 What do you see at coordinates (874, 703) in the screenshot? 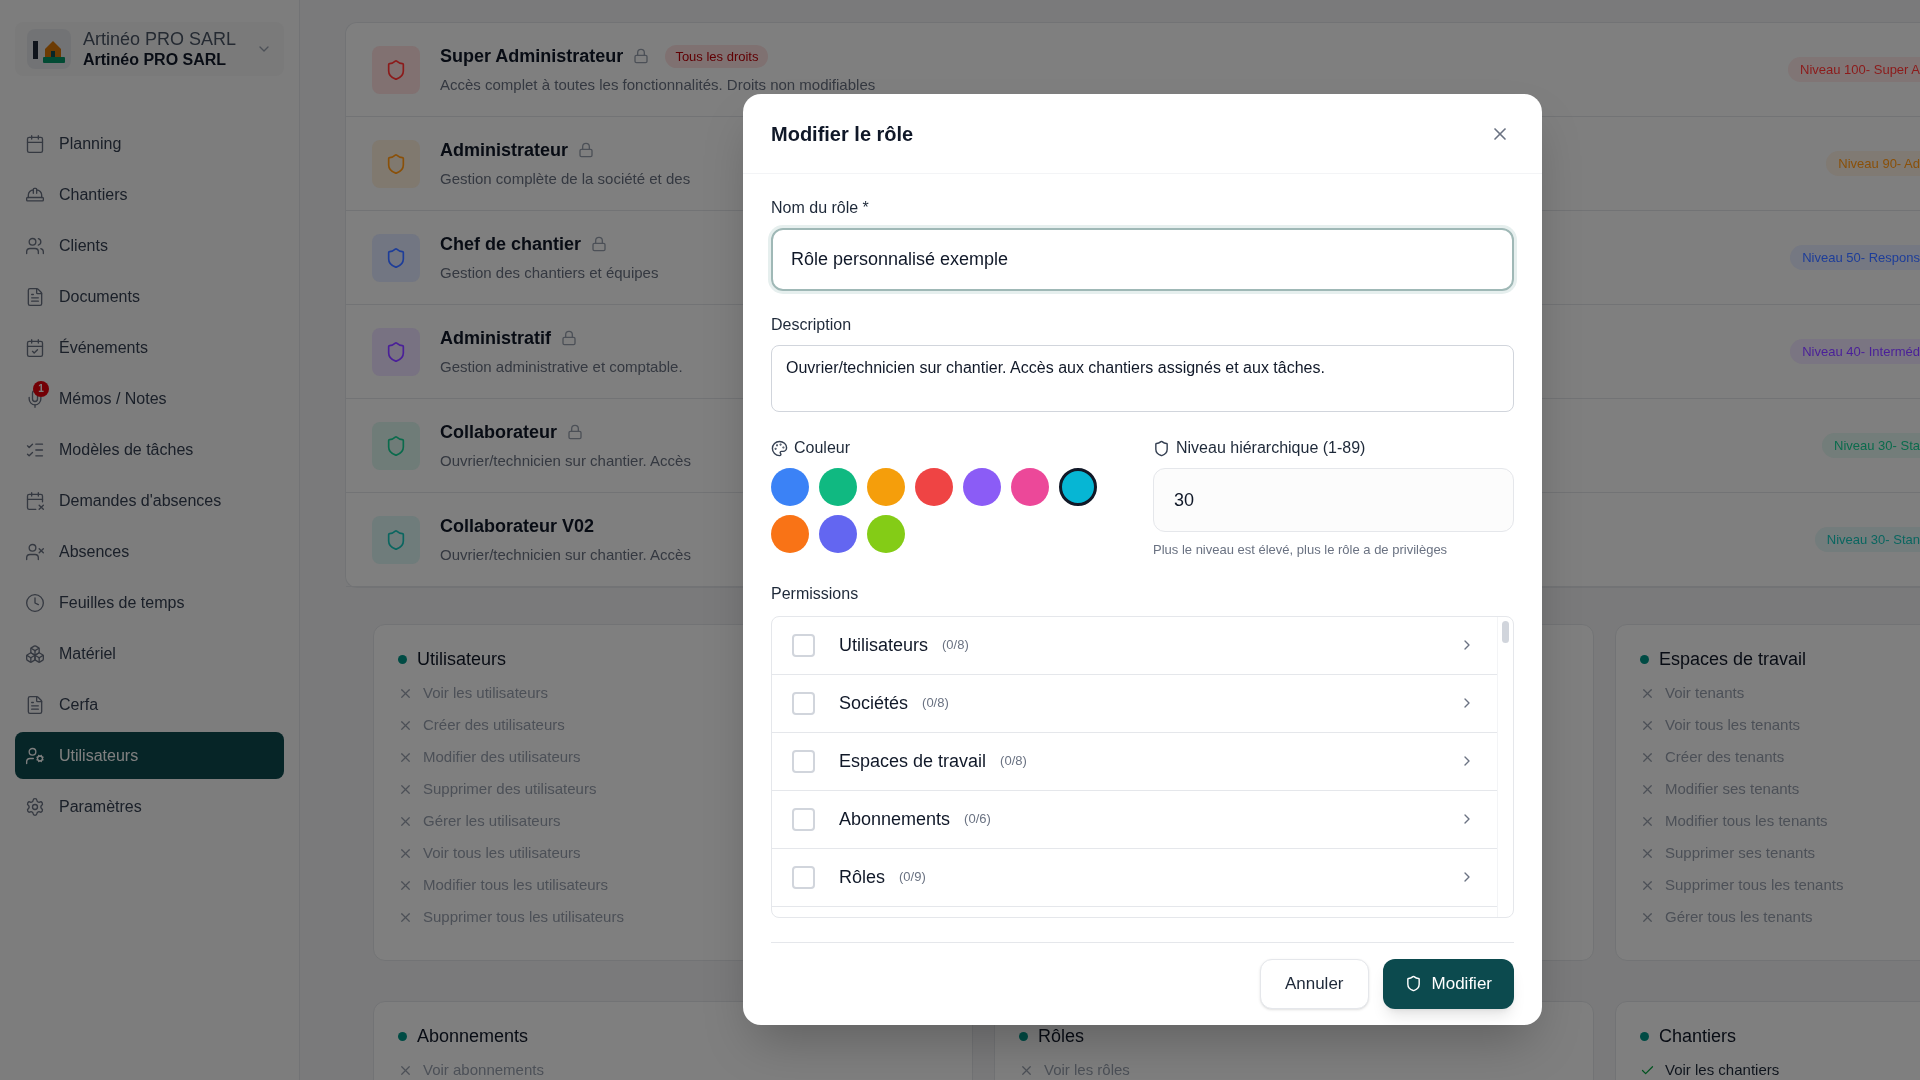
I see `permission-group-label: Sociétés` at bounding box center [874, 703].